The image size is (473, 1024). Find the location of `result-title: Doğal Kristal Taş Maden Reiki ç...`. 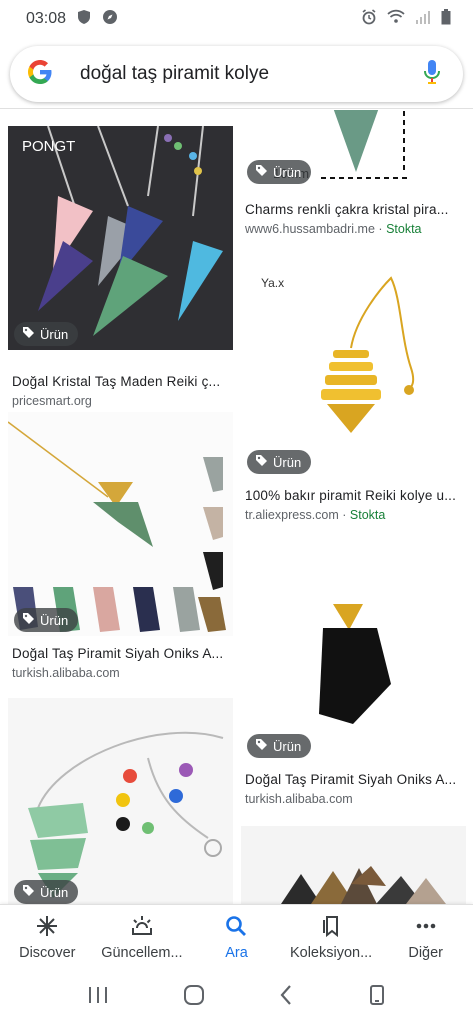

result-title: Doğal Kristal Taş Maden Reiki ç... is located at coordinates (121, 381).